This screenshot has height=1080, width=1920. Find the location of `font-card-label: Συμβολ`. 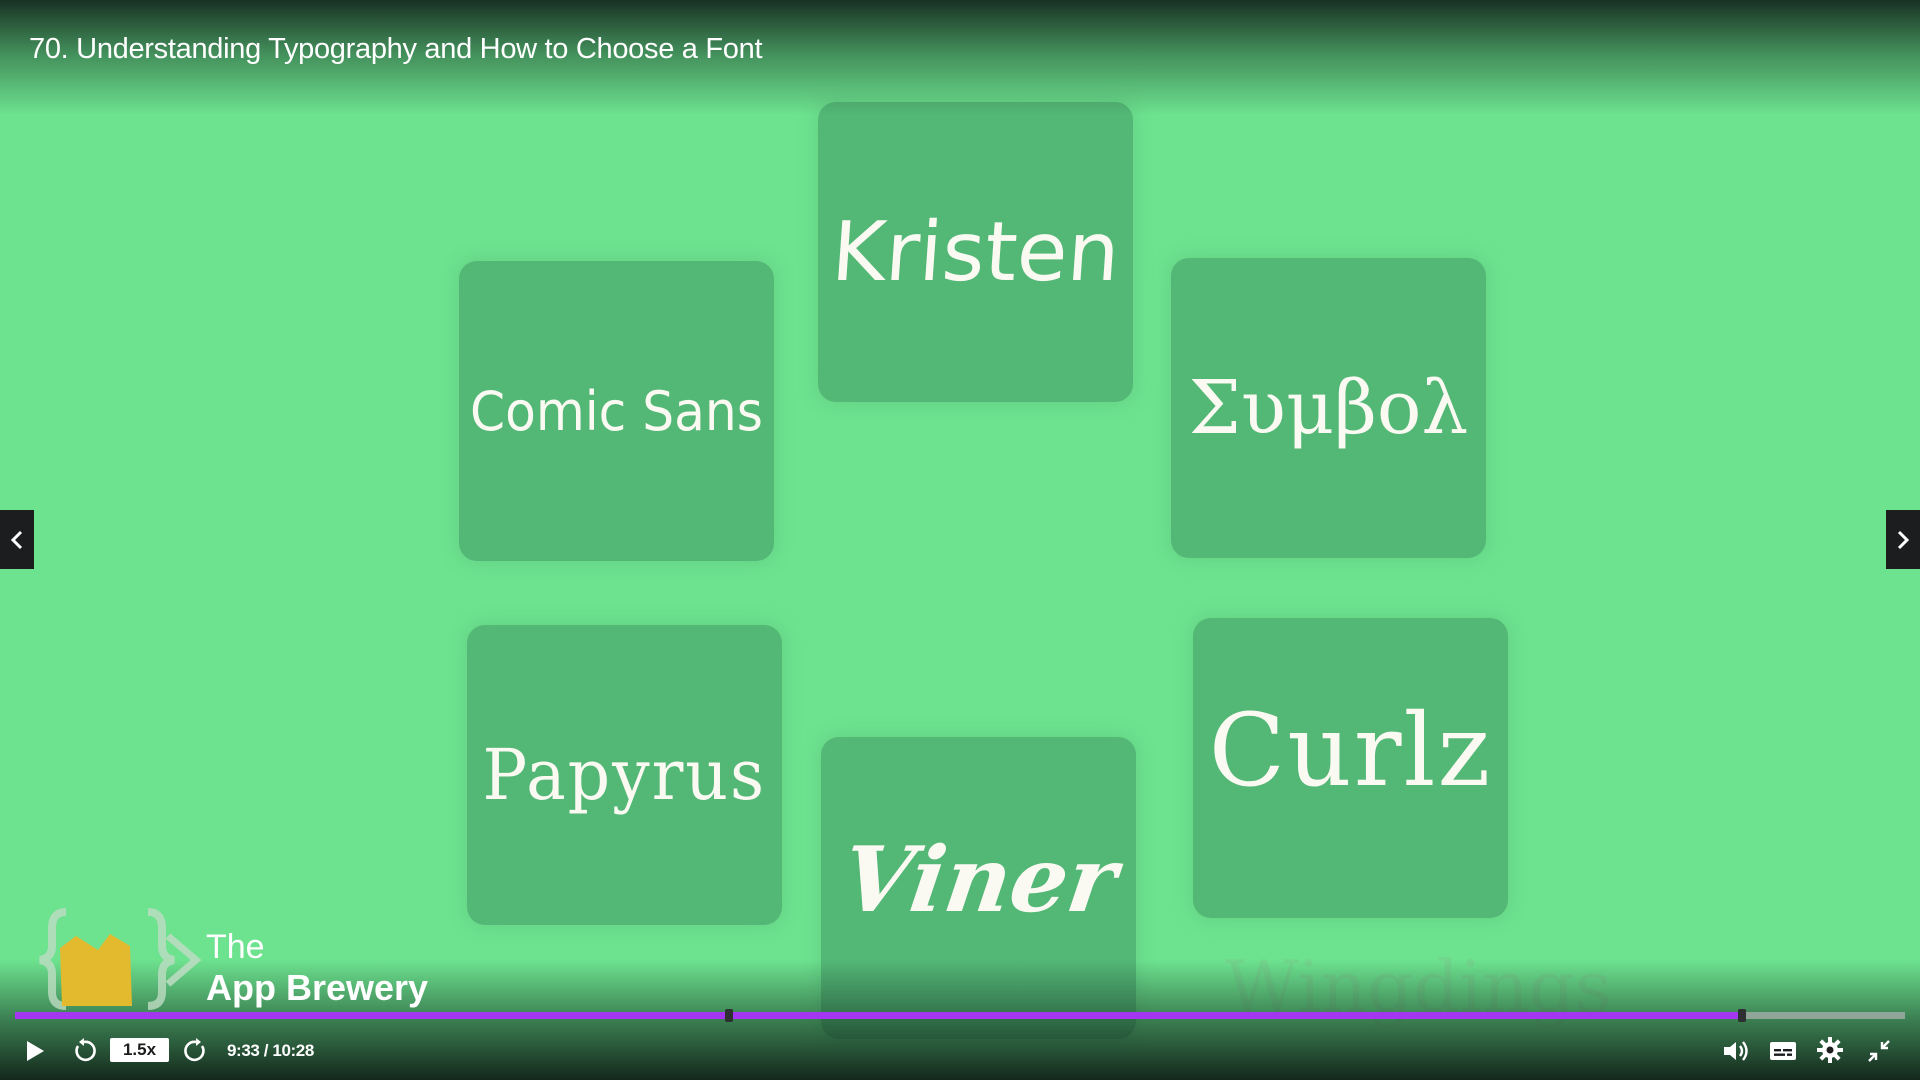

font-card-label: Συμβολ is located at coordinates (1328, 408).